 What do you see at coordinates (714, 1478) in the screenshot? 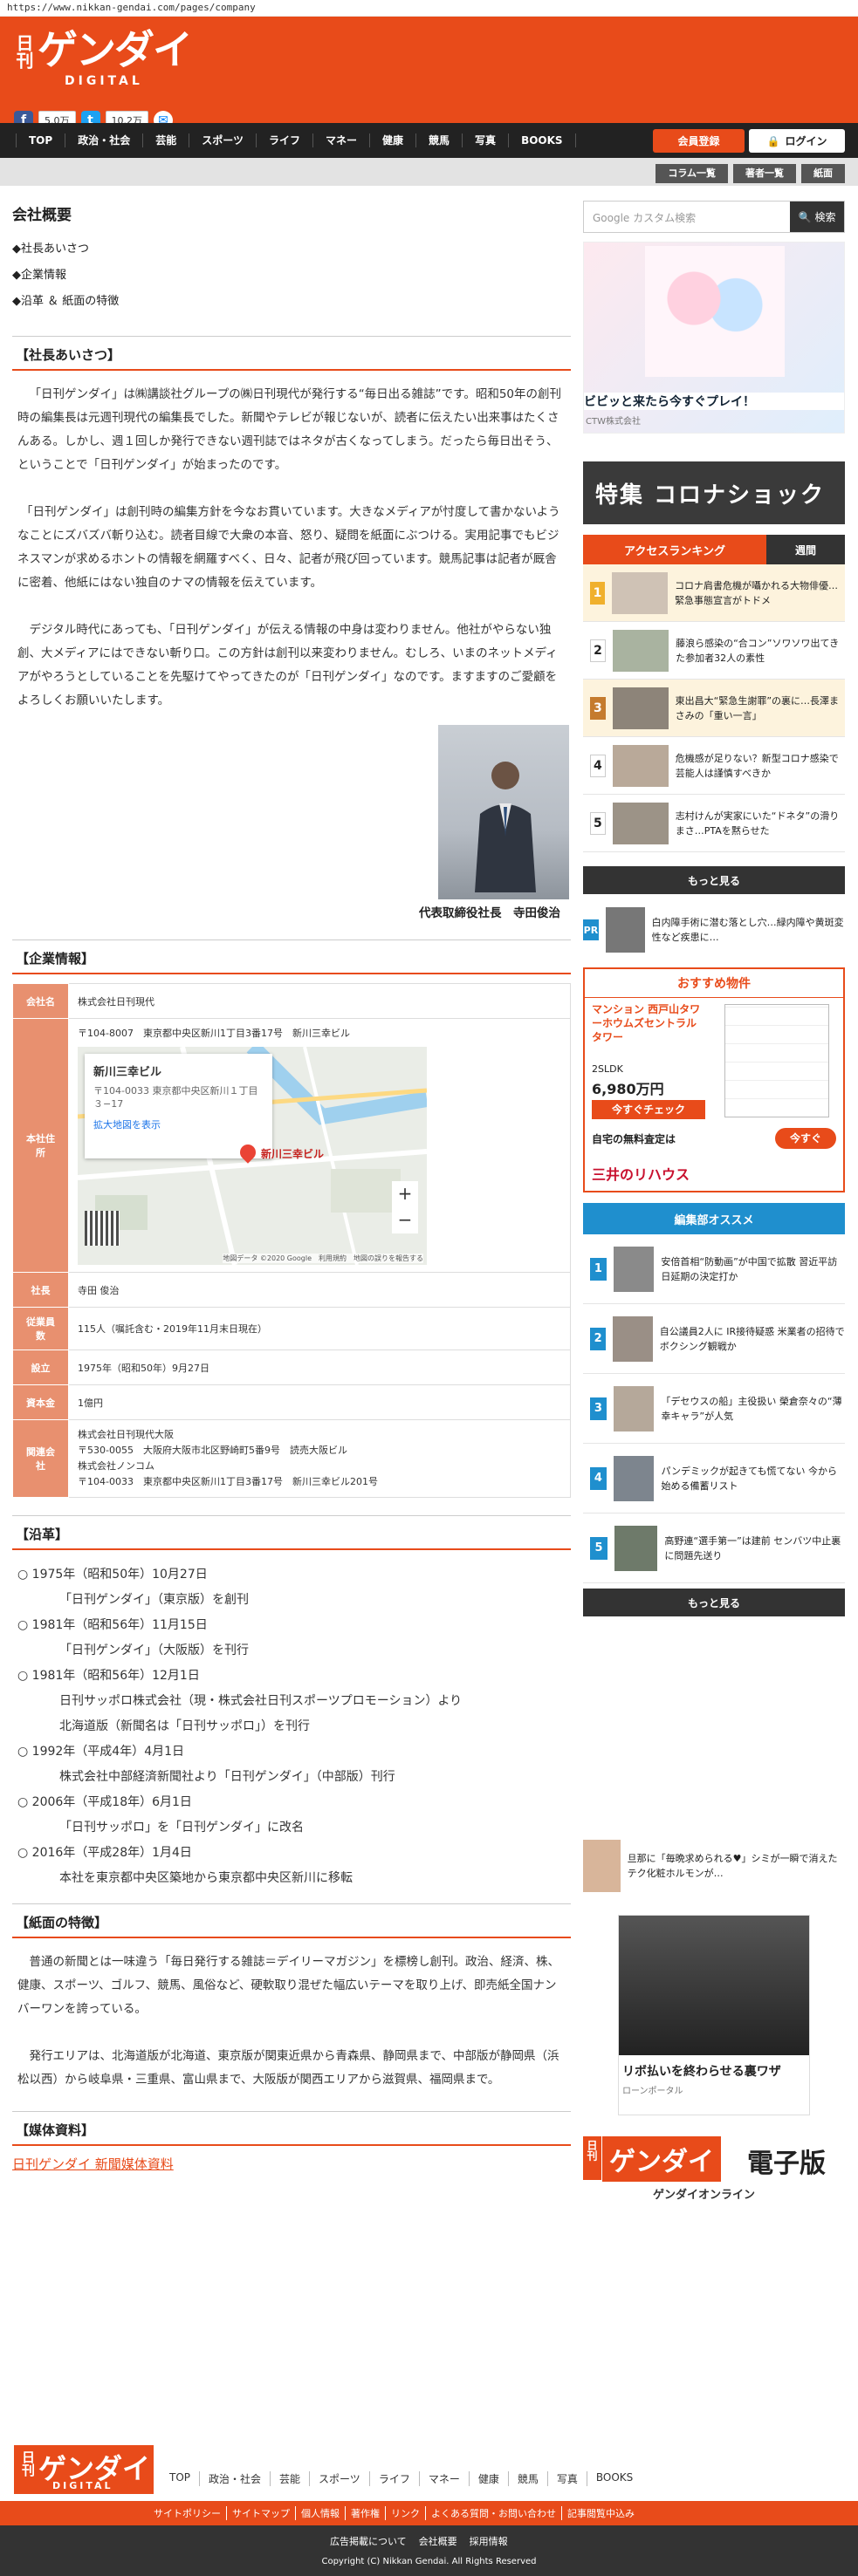
I see `list-item: 4 パンデミックが起きても慌てない 今から始める備蓄リスト` at bounding box center [714, 1478].